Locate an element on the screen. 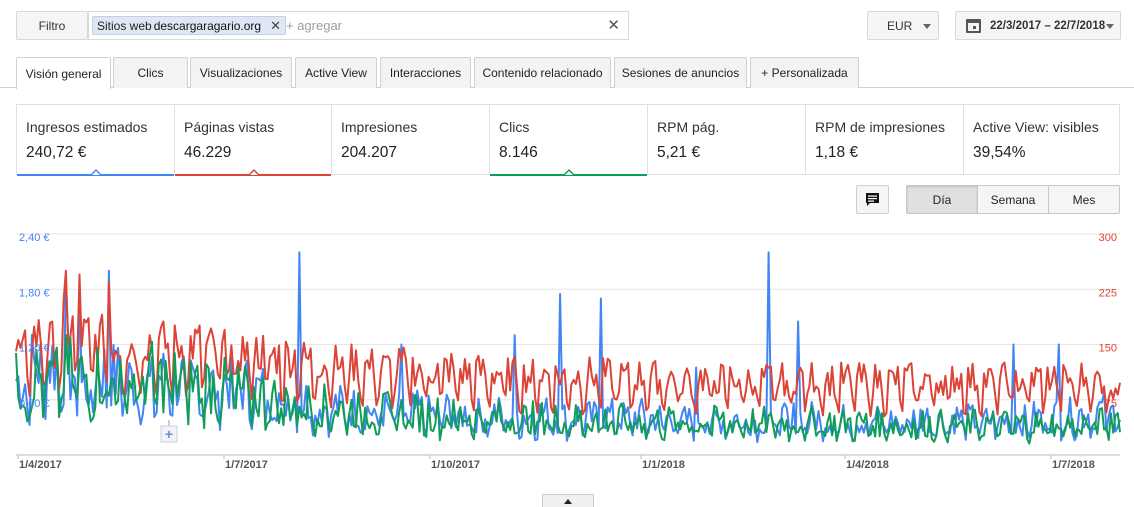 The image size is (1134, 507). x-axis-tick-label: 1/7/2018 is located at coordinates (1073, 465).